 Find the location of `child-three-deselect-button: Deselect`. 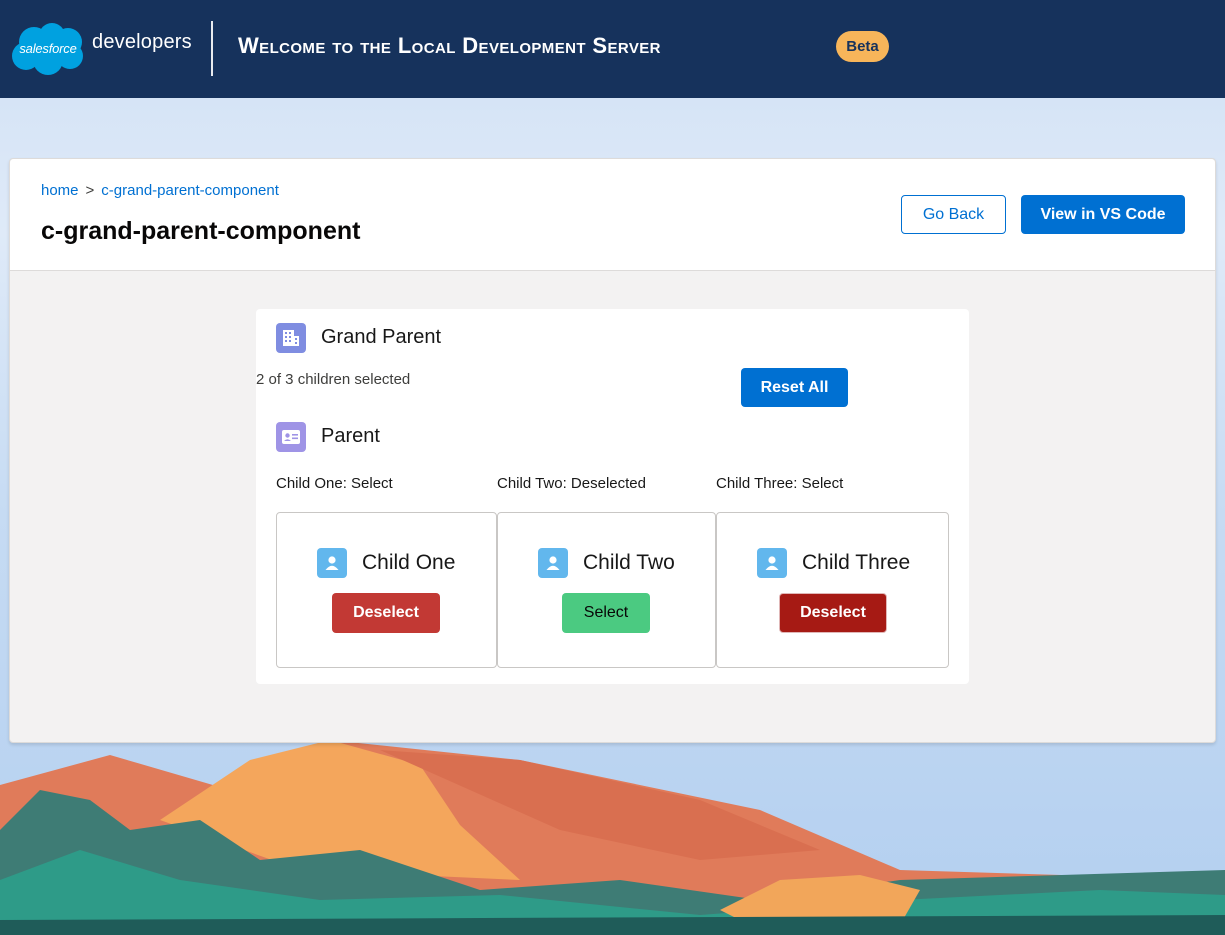

child-three-deselect-button: Deselect is located at coordinates (833, 613).